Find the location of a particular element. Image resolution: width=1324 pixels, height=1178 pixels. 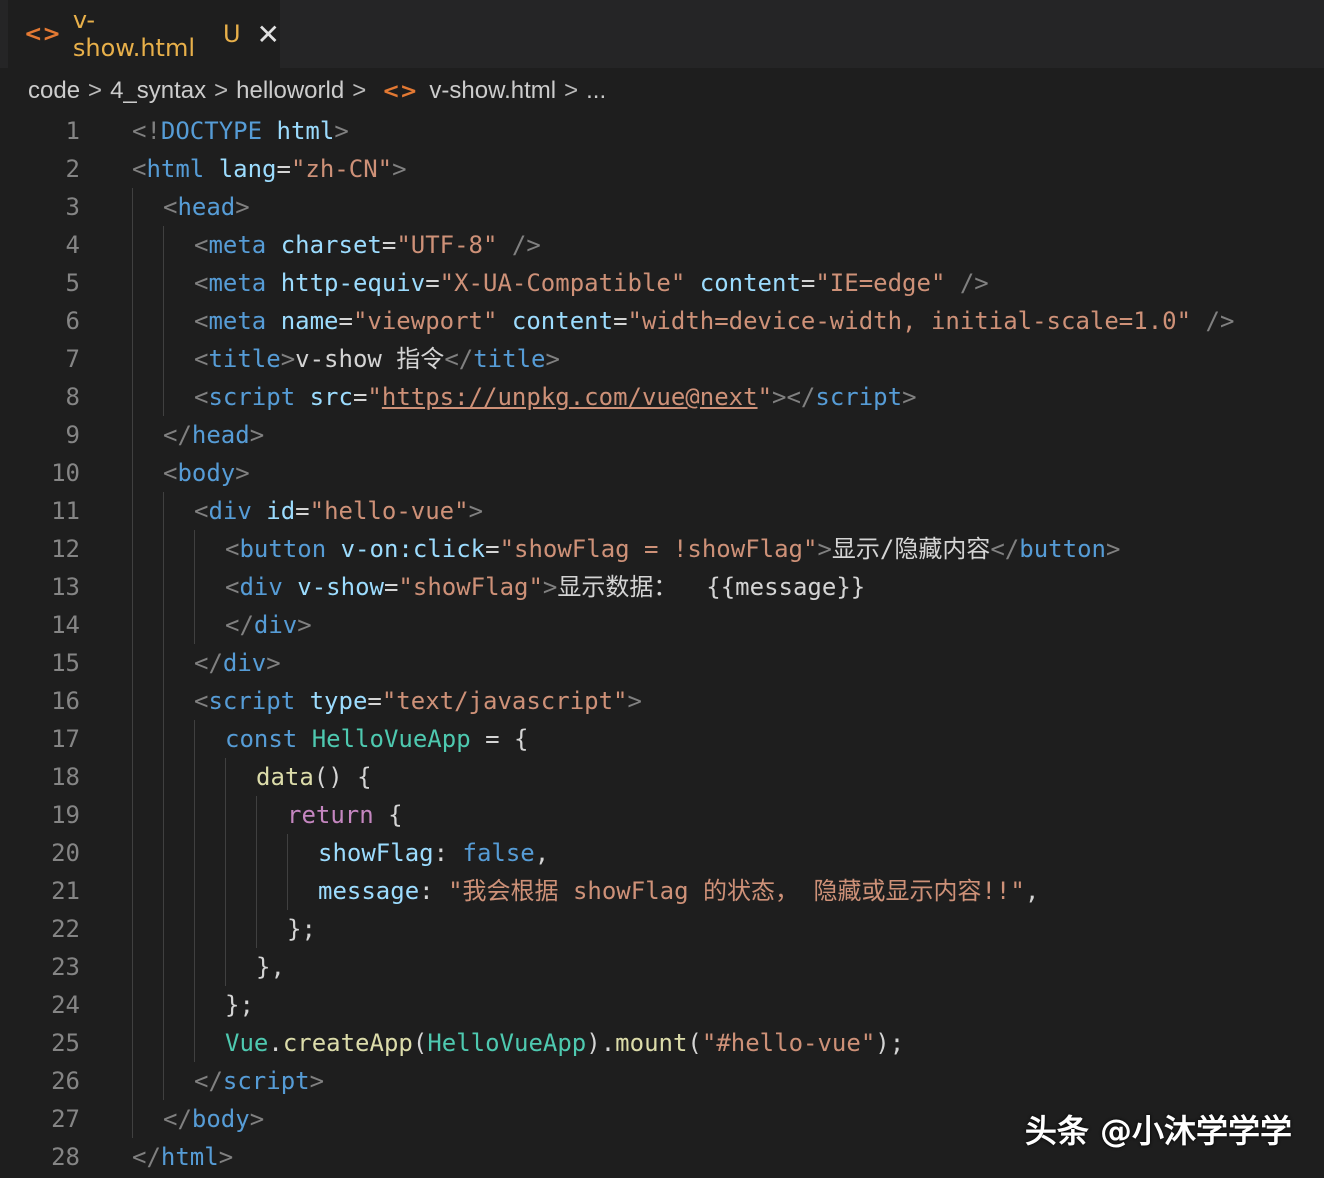

code-text: showFlag: false, is located at coordinates (433, 853).